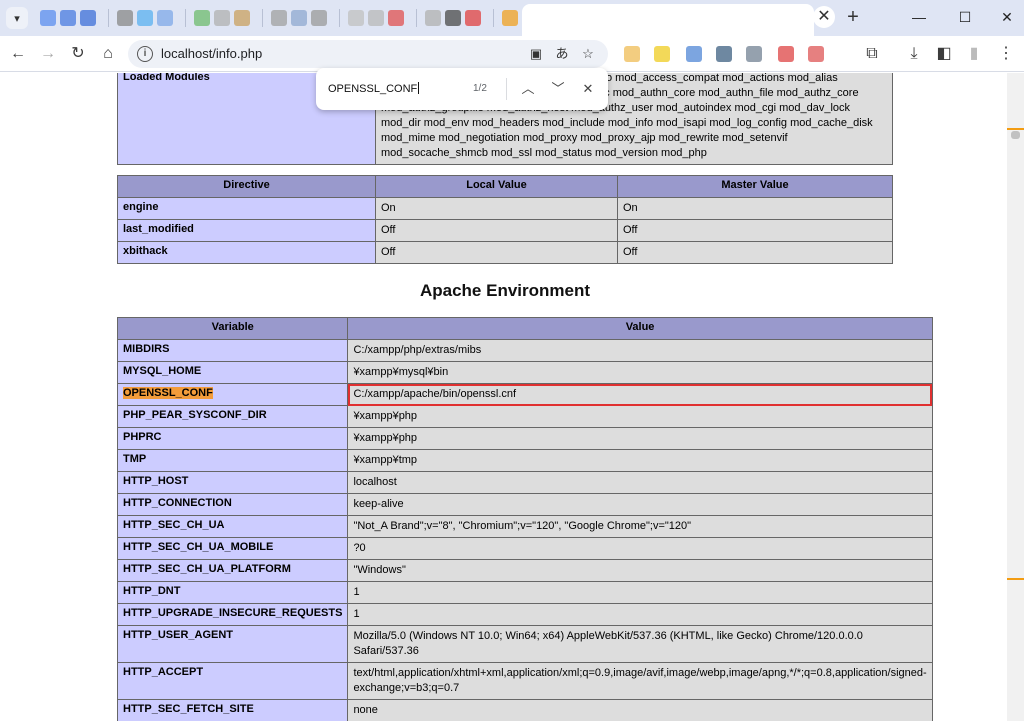  I want to click on back-icon: ←, so click(18, 54).